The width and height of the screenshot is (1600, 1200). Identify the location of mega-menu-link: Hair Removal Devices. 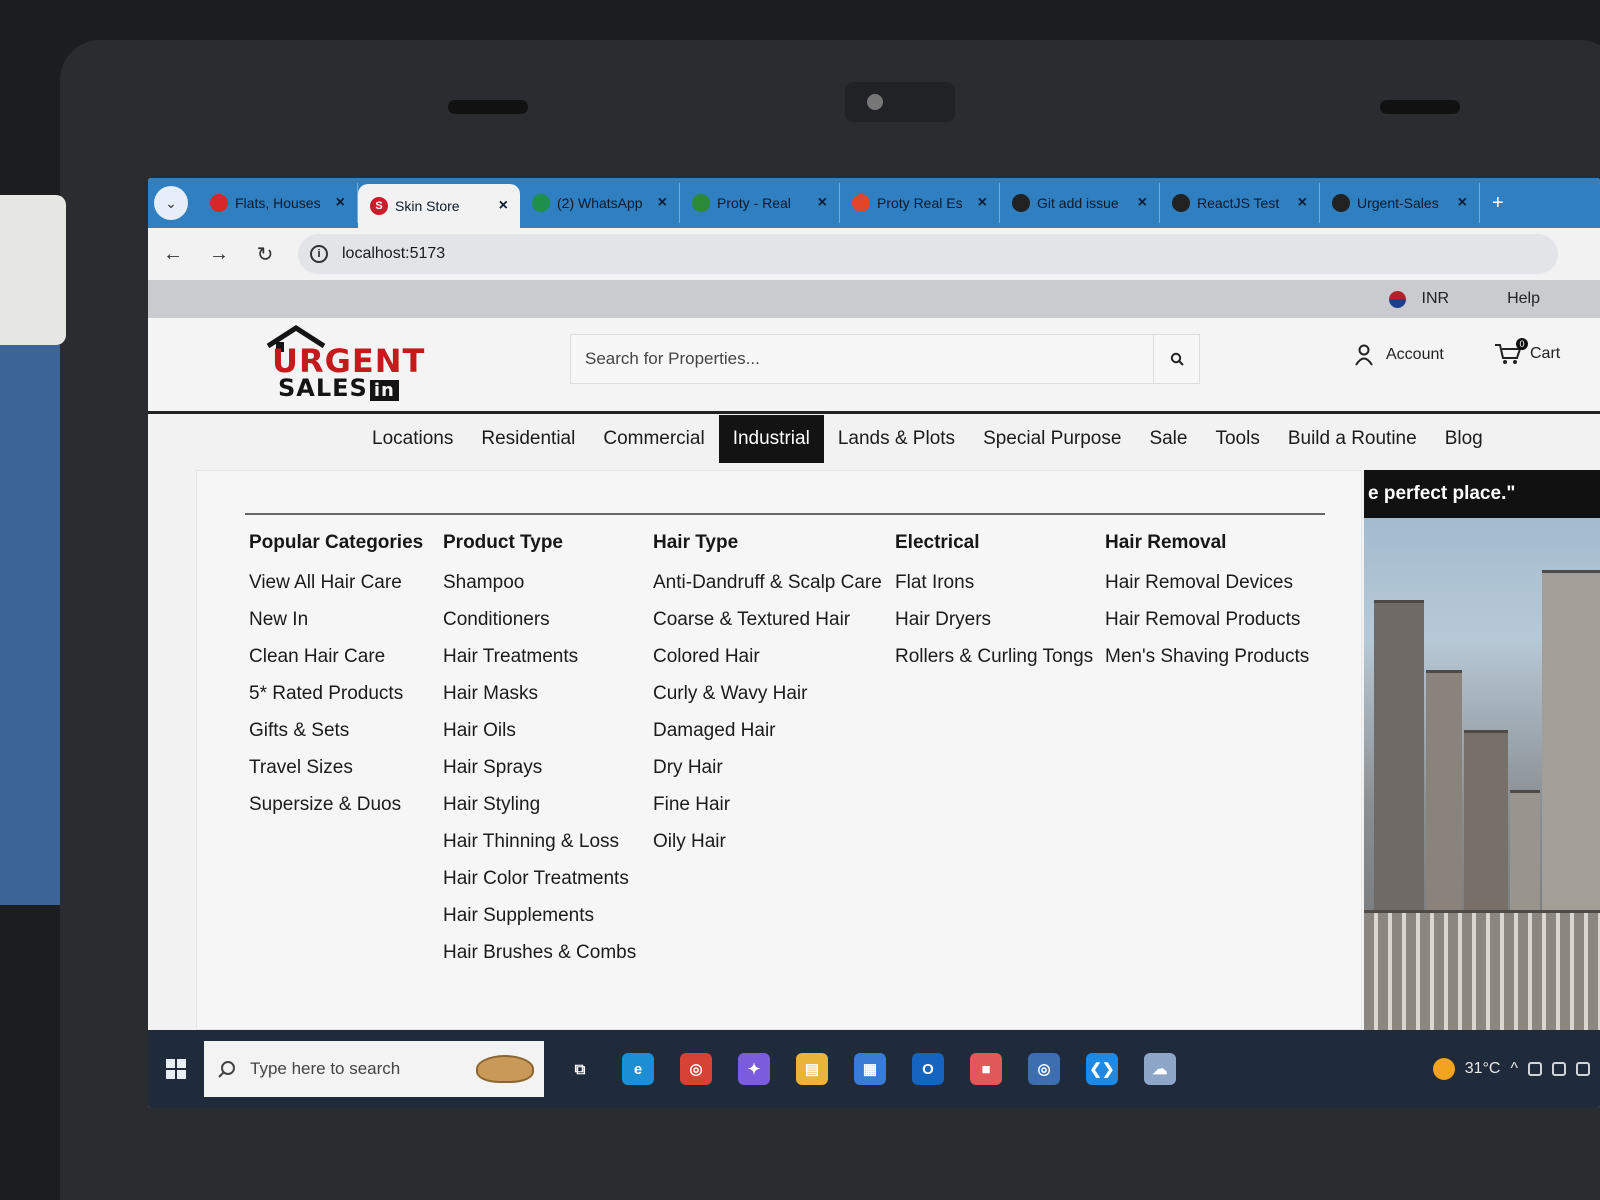
(1220, 583).